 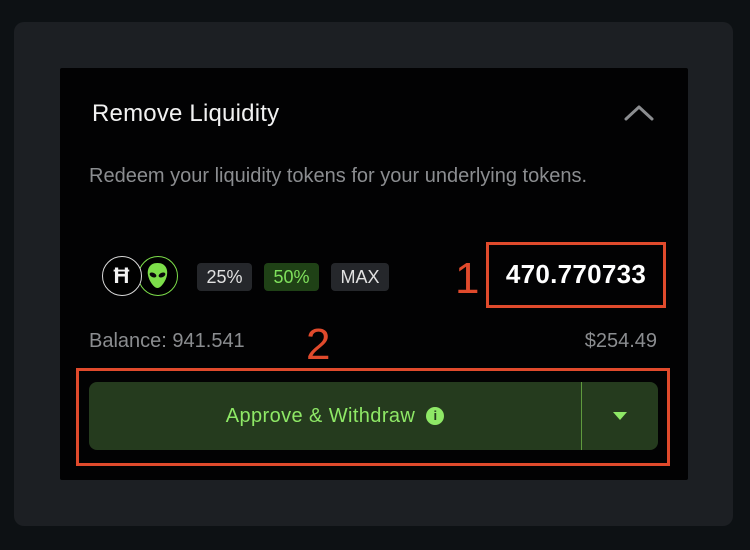 What do you see at coordinates (224, 277) in the screenshot?
I see `percent-25-button: 25%` at bounding box center [224, 277].